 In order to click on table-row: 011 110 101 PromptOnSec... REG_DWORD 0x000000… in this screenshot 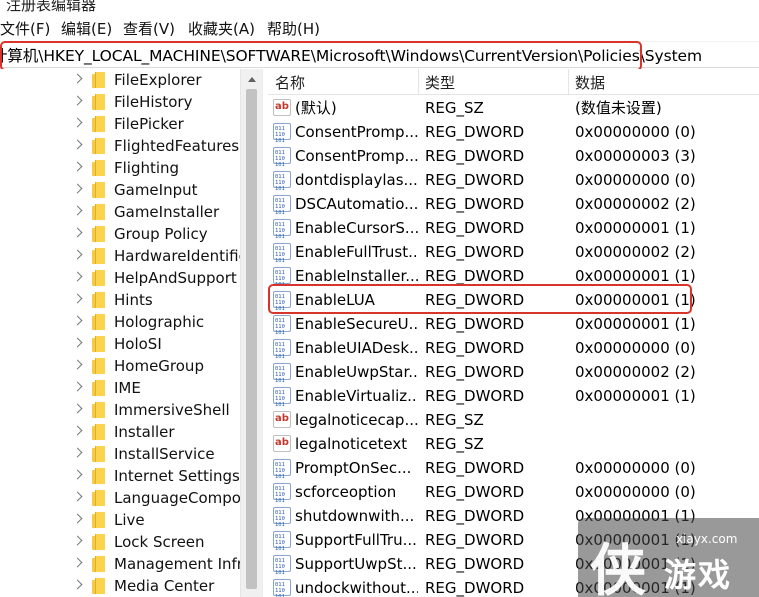, I will do `click(513, 468)`.